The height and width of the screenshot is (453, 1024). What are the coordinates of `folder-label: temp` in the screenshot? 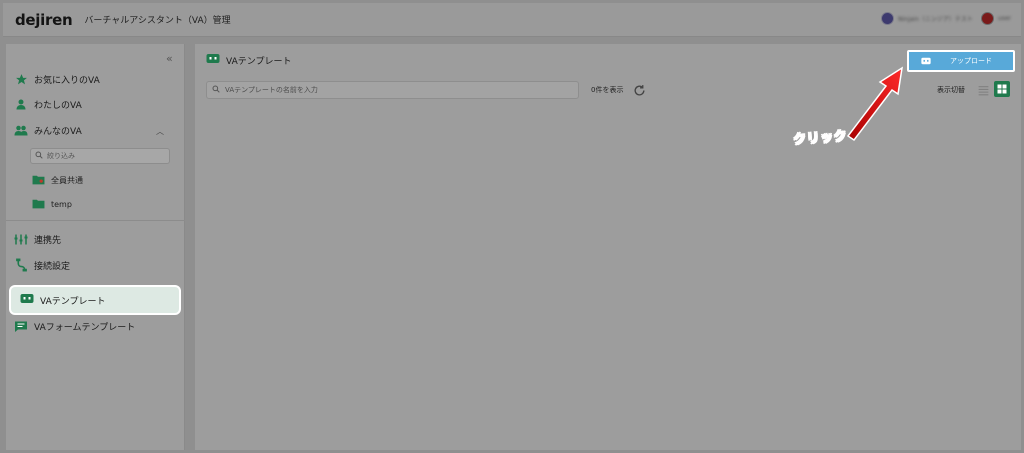 It's located at (61, 204).